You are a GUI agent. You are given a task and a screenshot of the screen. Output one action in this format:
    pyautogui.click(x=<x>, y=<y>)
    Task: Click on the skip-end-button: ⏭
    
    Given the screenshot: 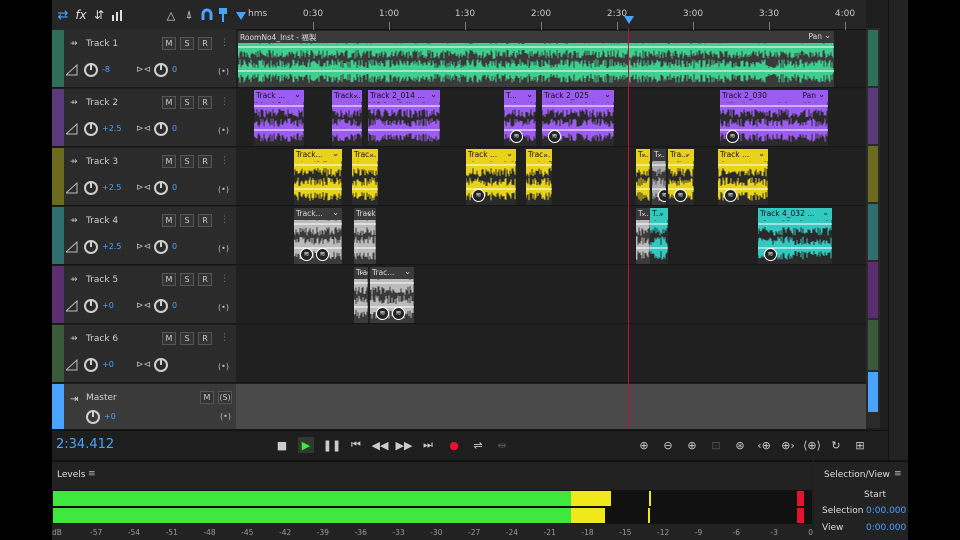 What is the action you would take?
    pyautogui.click(x=428, y=445)
    